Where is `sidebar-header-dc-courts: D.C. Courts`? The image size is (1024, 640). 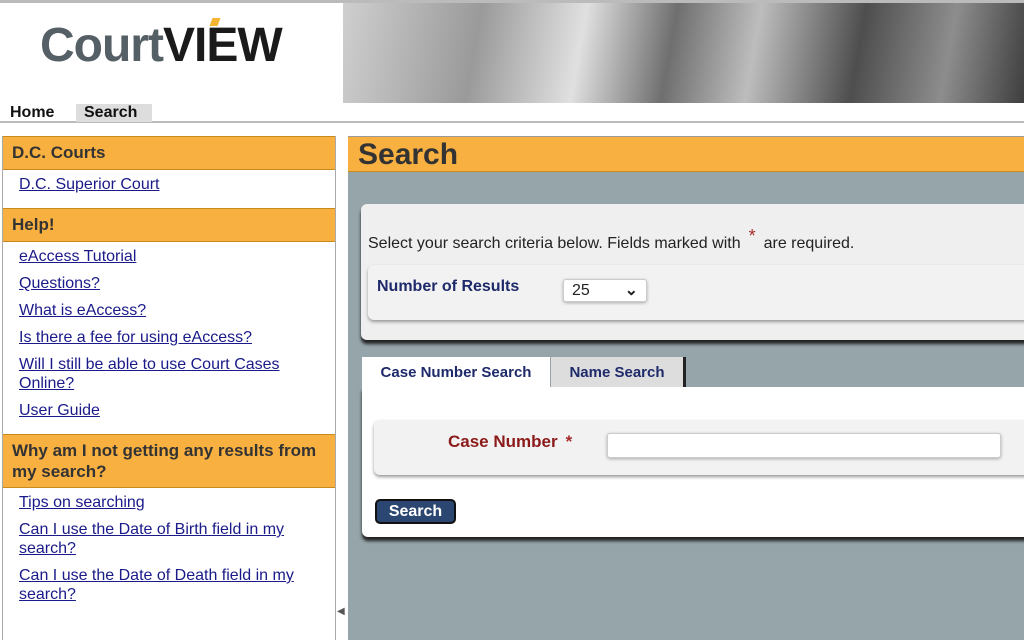 sidebar-header-dc-courts: D.C. Courts is located at coordinates (169, 153).